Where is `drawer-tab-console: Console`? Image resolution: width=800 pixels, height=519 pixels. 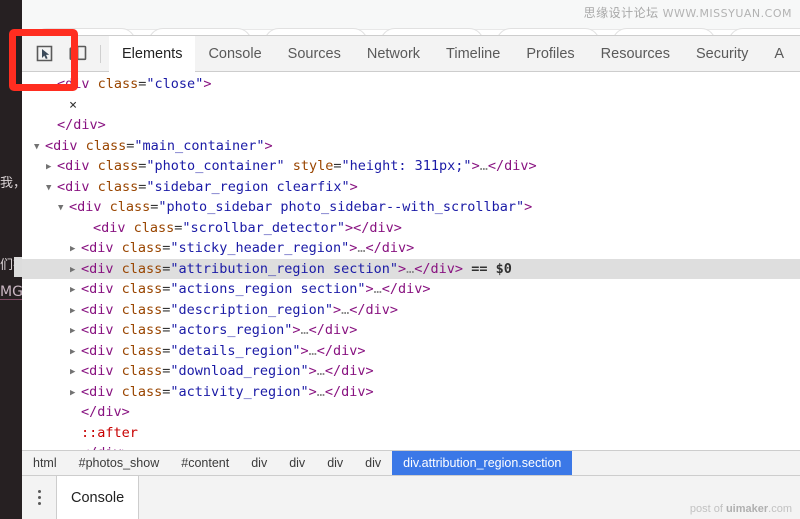 drawer-tab-console: Console is located at coordinates (98, 497).